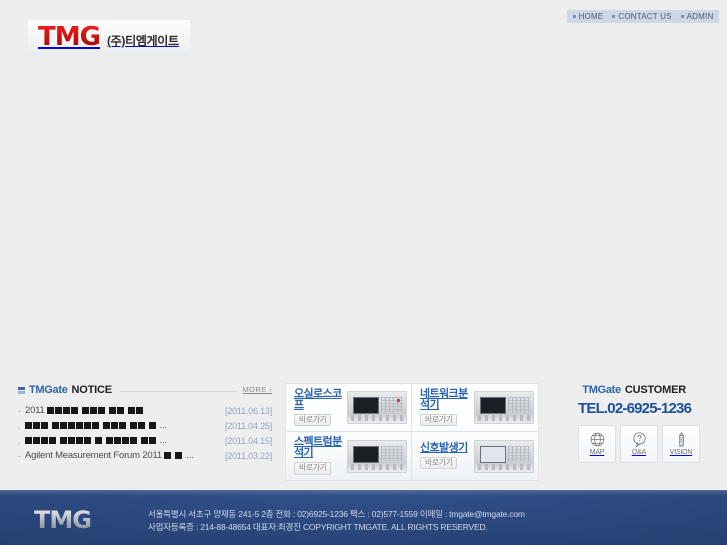 This screenshot has height=545, width=727. Describe the element at coordinates (639, 440) in the screenshot. I see `question-bubble-icon` at that location.